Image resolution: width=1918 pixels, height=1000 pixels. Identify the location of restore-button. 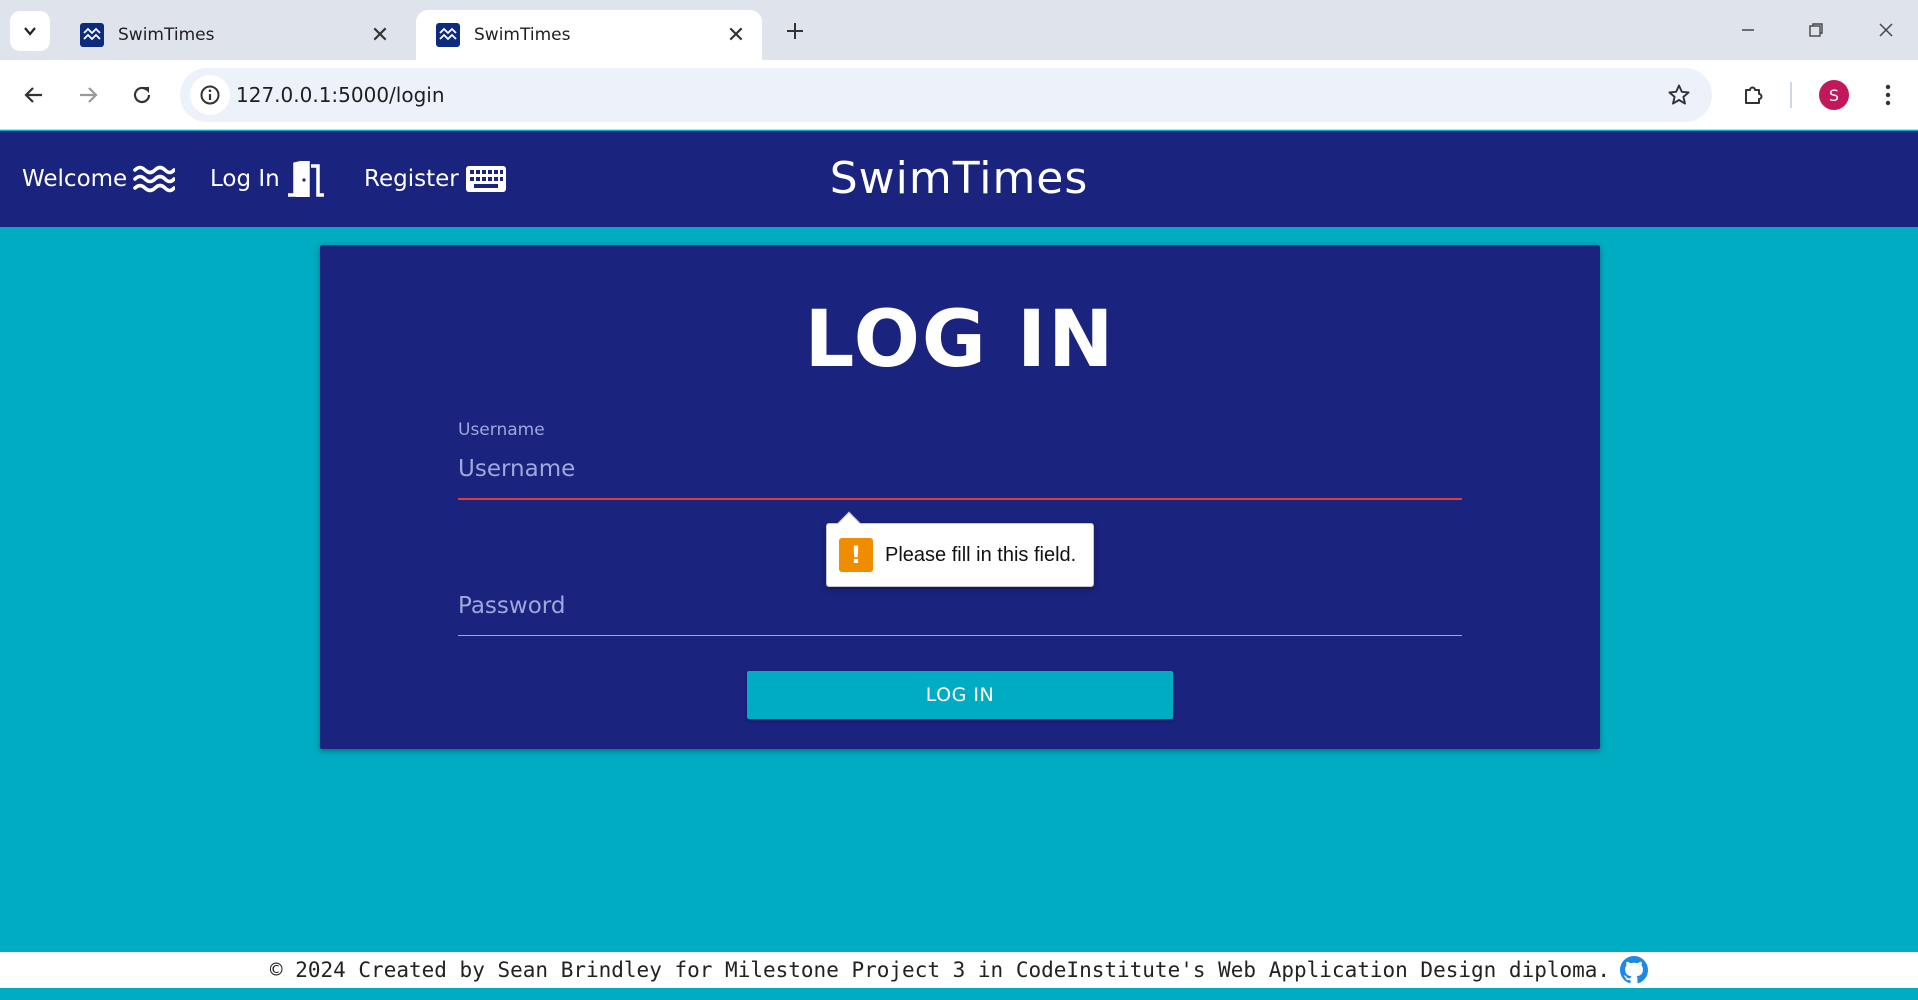
(1816, 30).